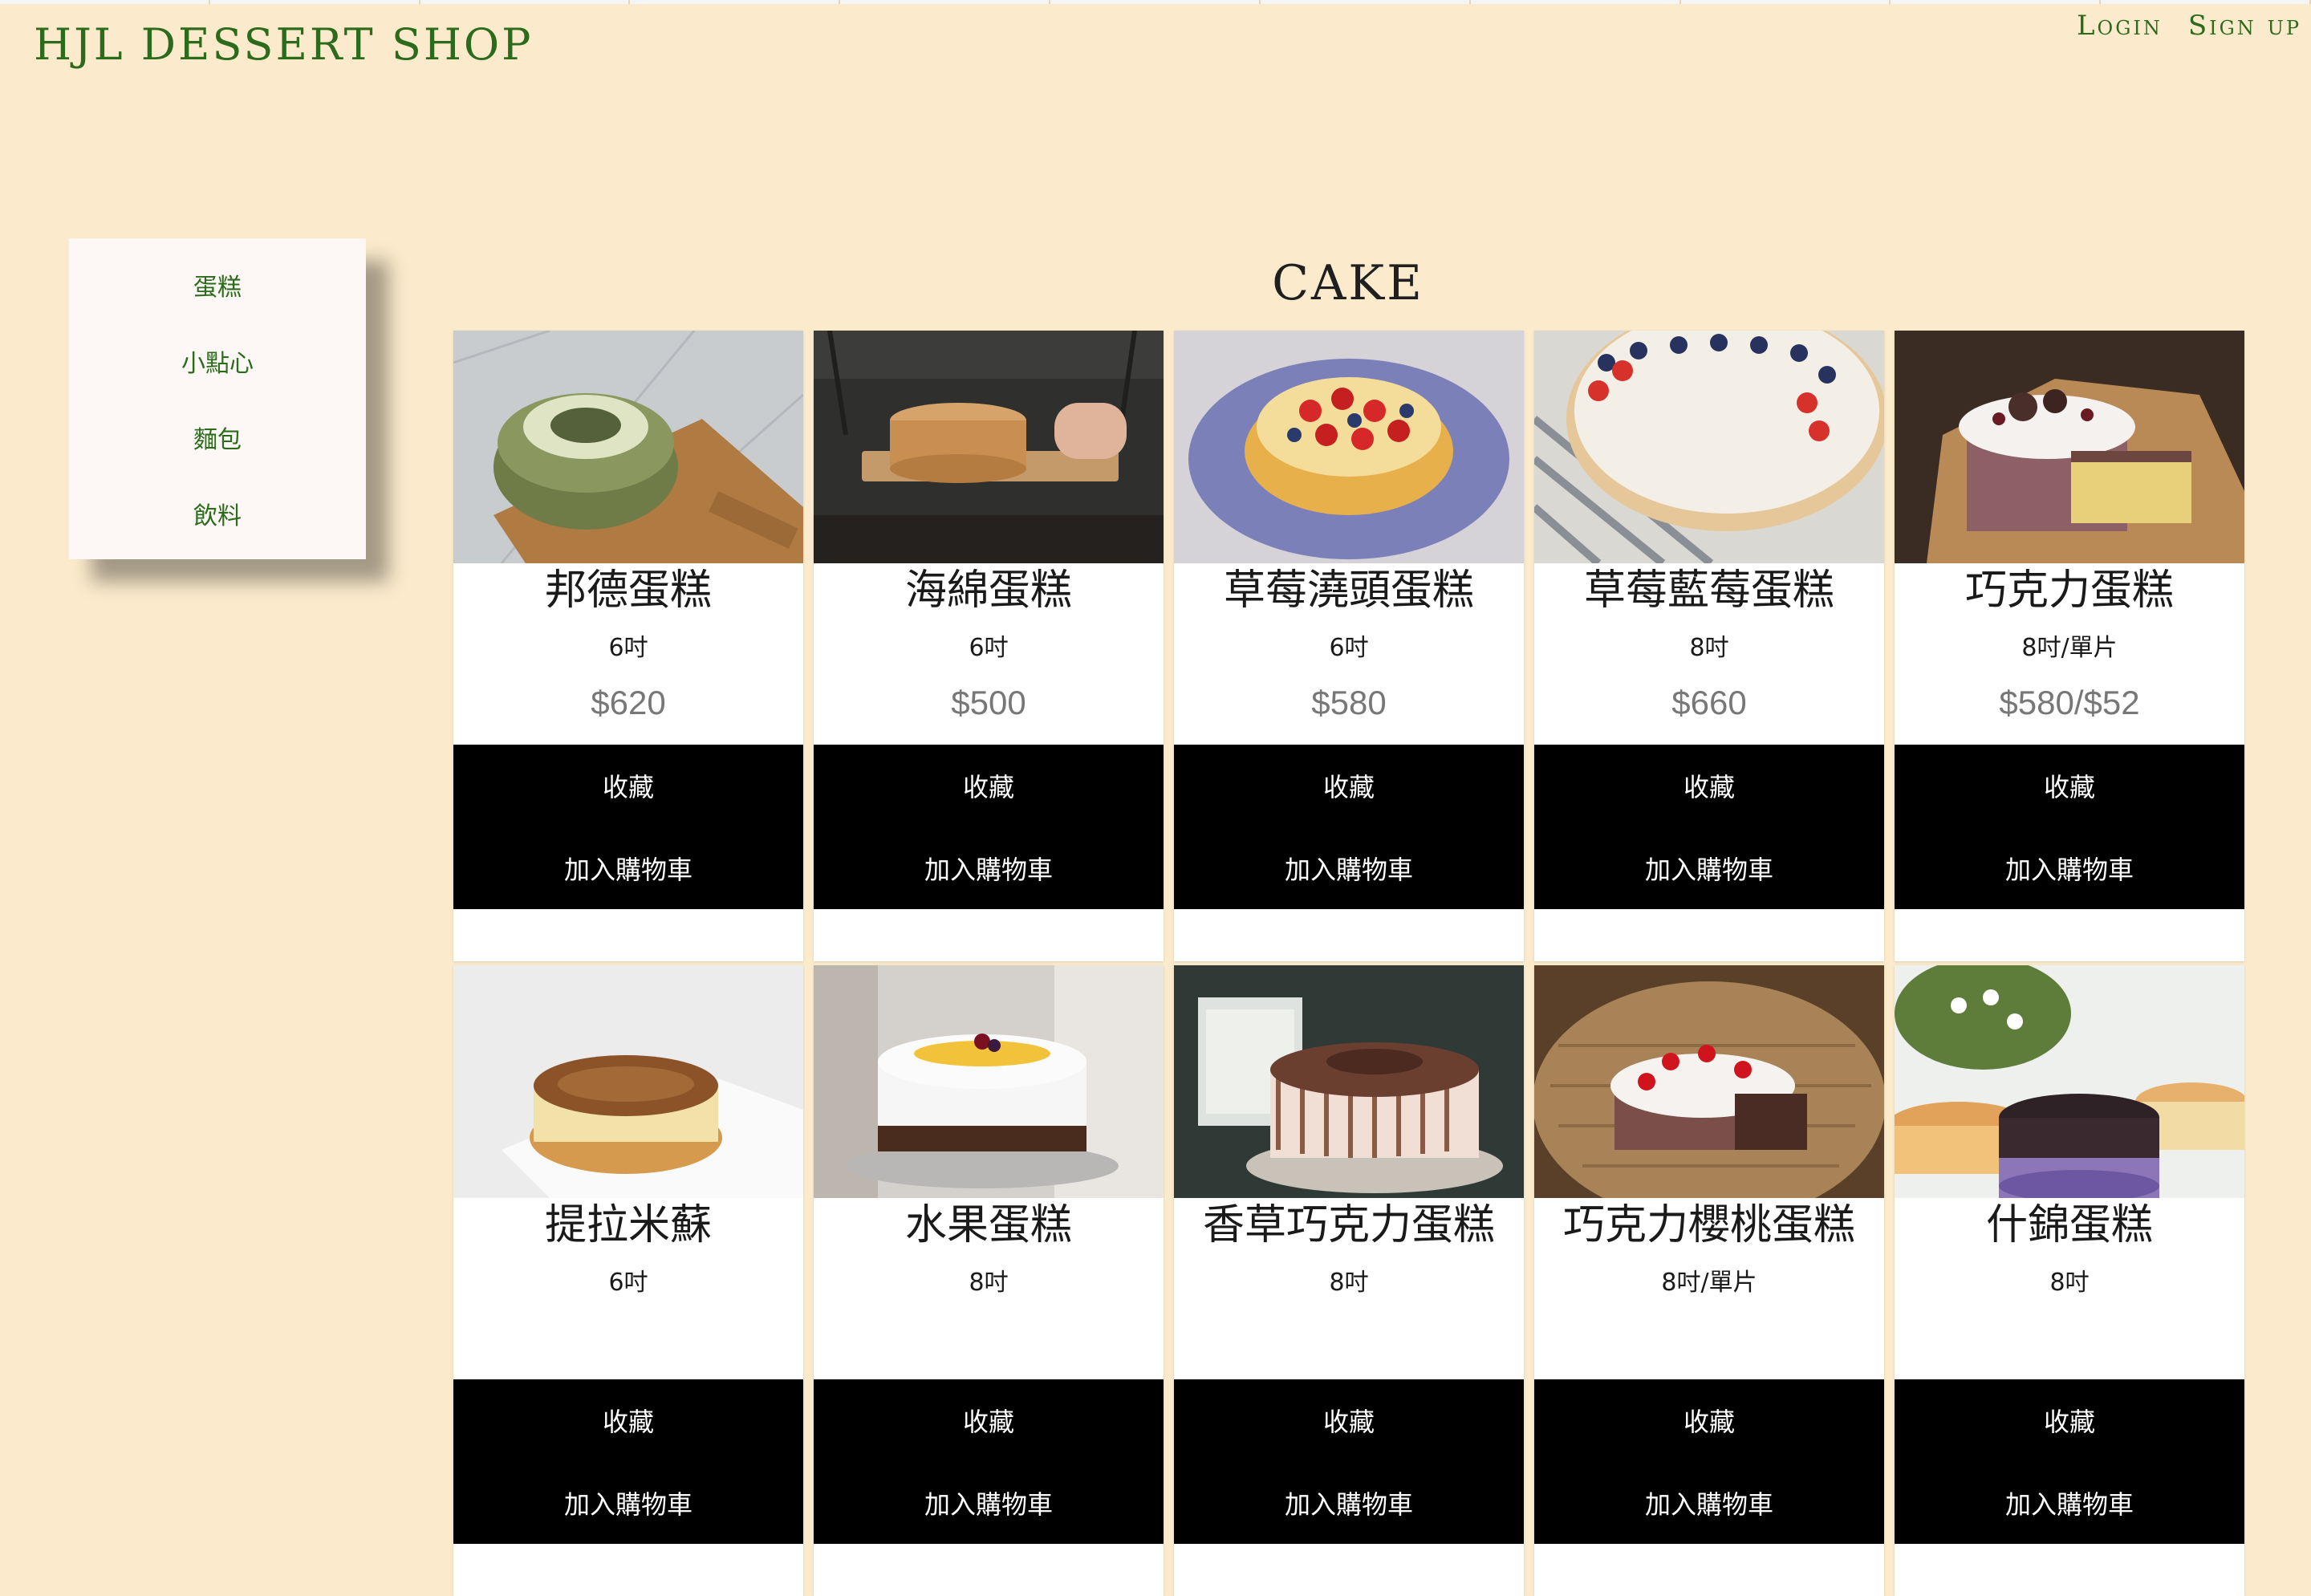  I want to click on product-price: $620, so click(628, 702).